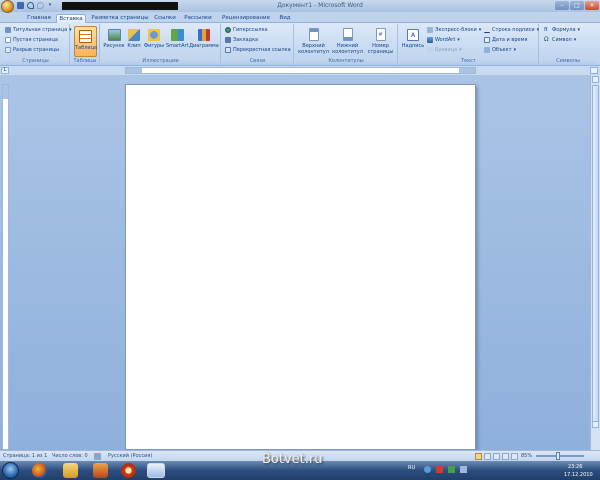 This screenshot has width=600, height=480. I want to click on header-label-line2: колонтитул, so click(313, 52).